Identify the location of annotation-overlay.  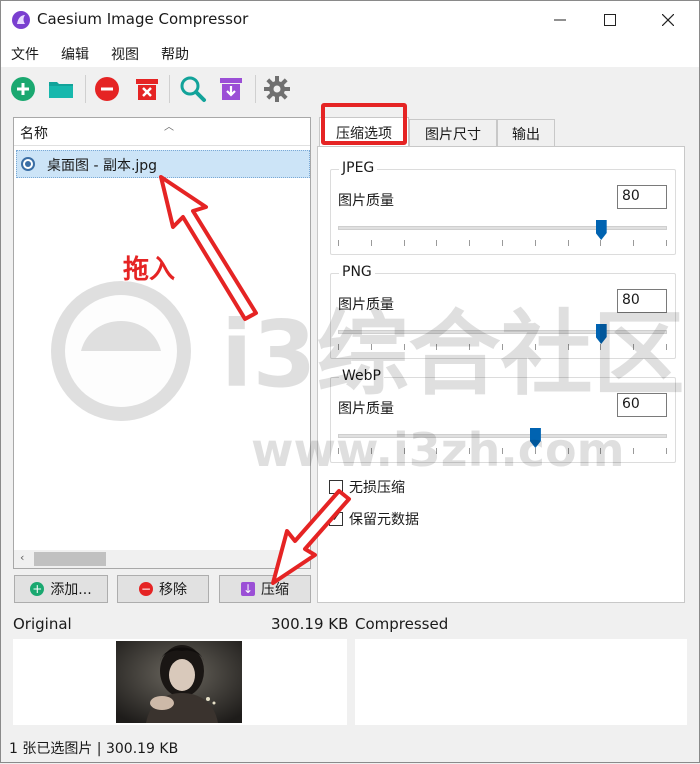
(255, 380).